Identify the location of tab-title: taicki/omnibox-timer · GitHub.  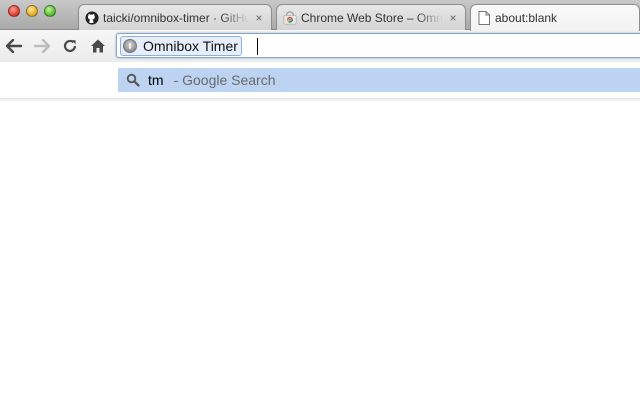
(176, 17).